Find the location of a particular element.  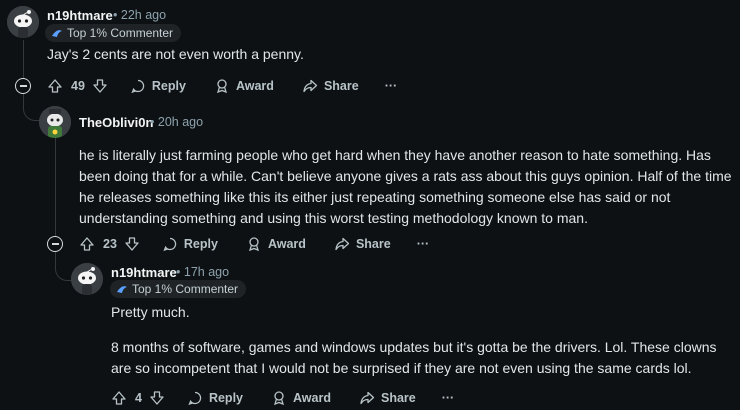

comment-action-bar: 23 Reply Award Share ··· is located at coordinates (254, 244).